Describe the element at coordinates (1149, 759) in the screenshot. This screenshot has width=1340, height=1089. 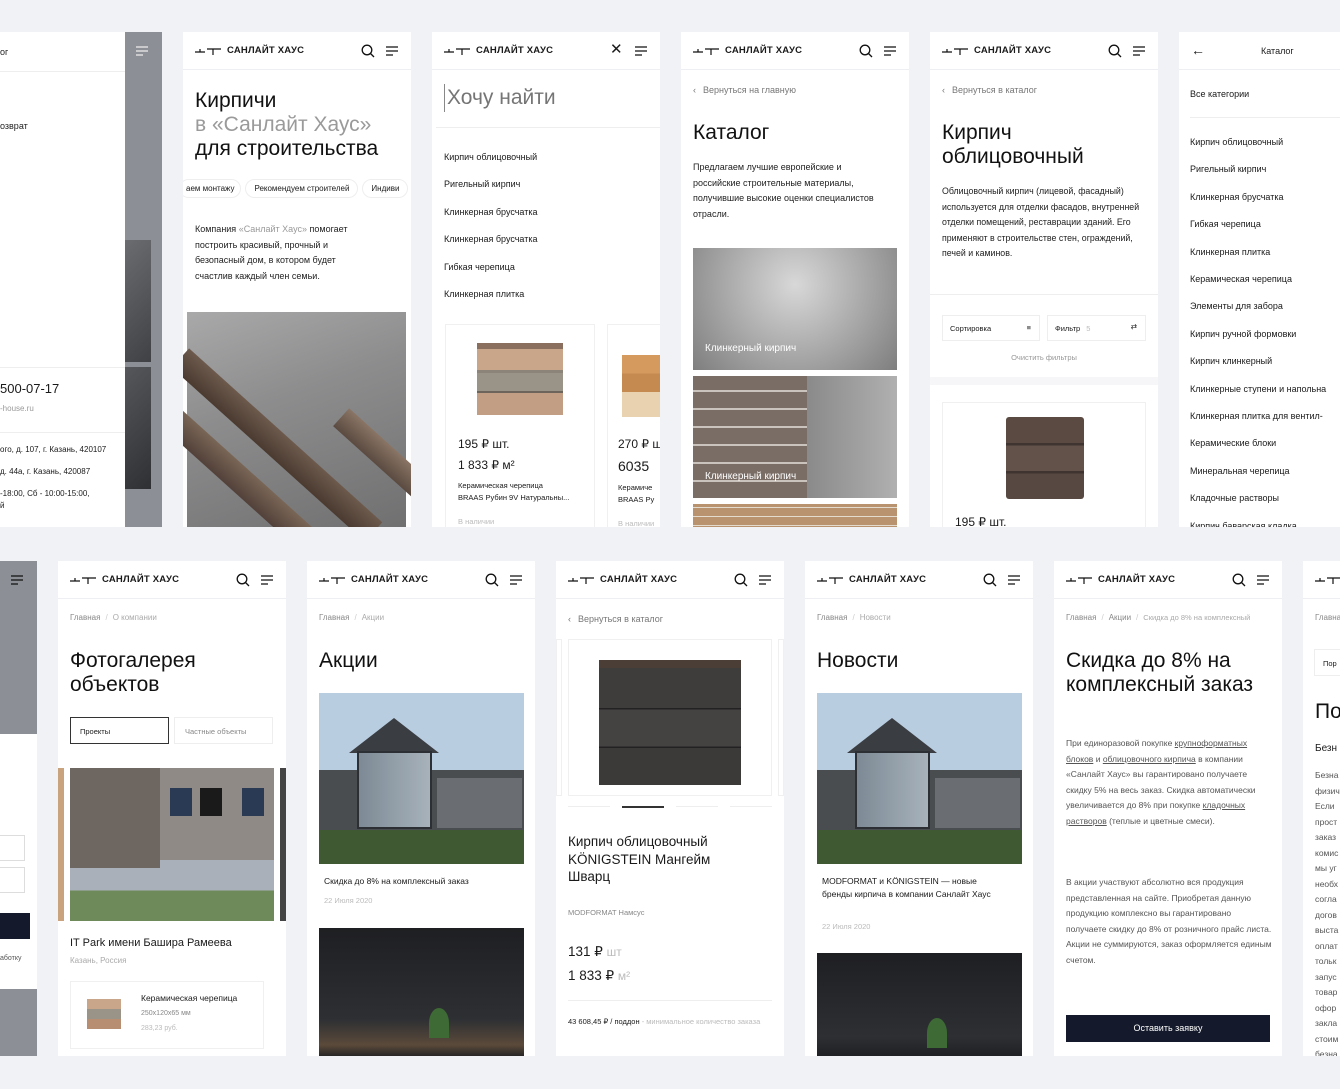
I see `link-facing-brick: облицовочного кирпича` at that location.